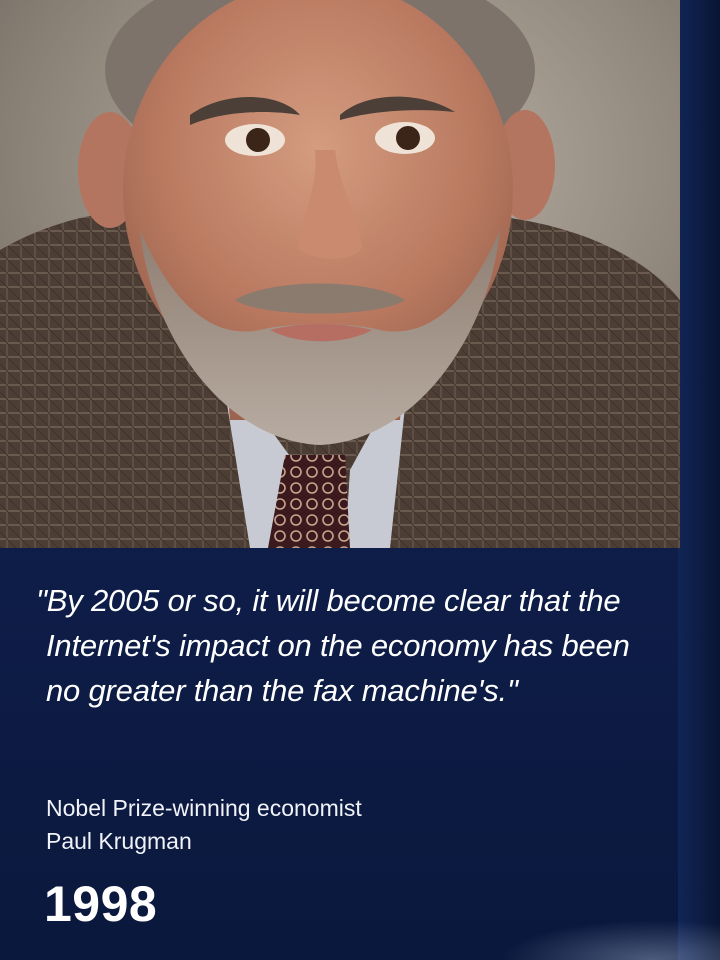  What do you see at coordinates (699, 480) in the screenshot?
I see `board-edge` at bounding box center [699, 480].